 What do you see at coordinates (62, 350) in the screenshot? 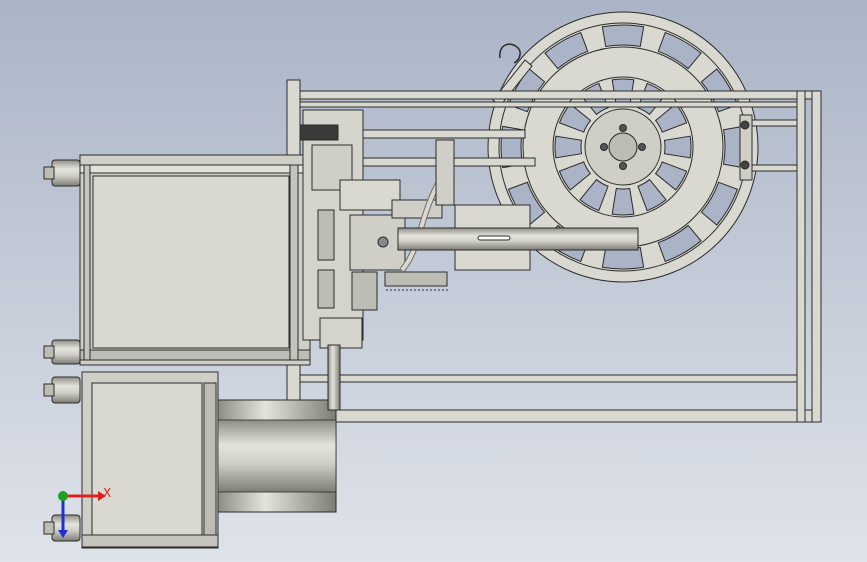
I see `leveling-feet` at bounding box center [62, 350].